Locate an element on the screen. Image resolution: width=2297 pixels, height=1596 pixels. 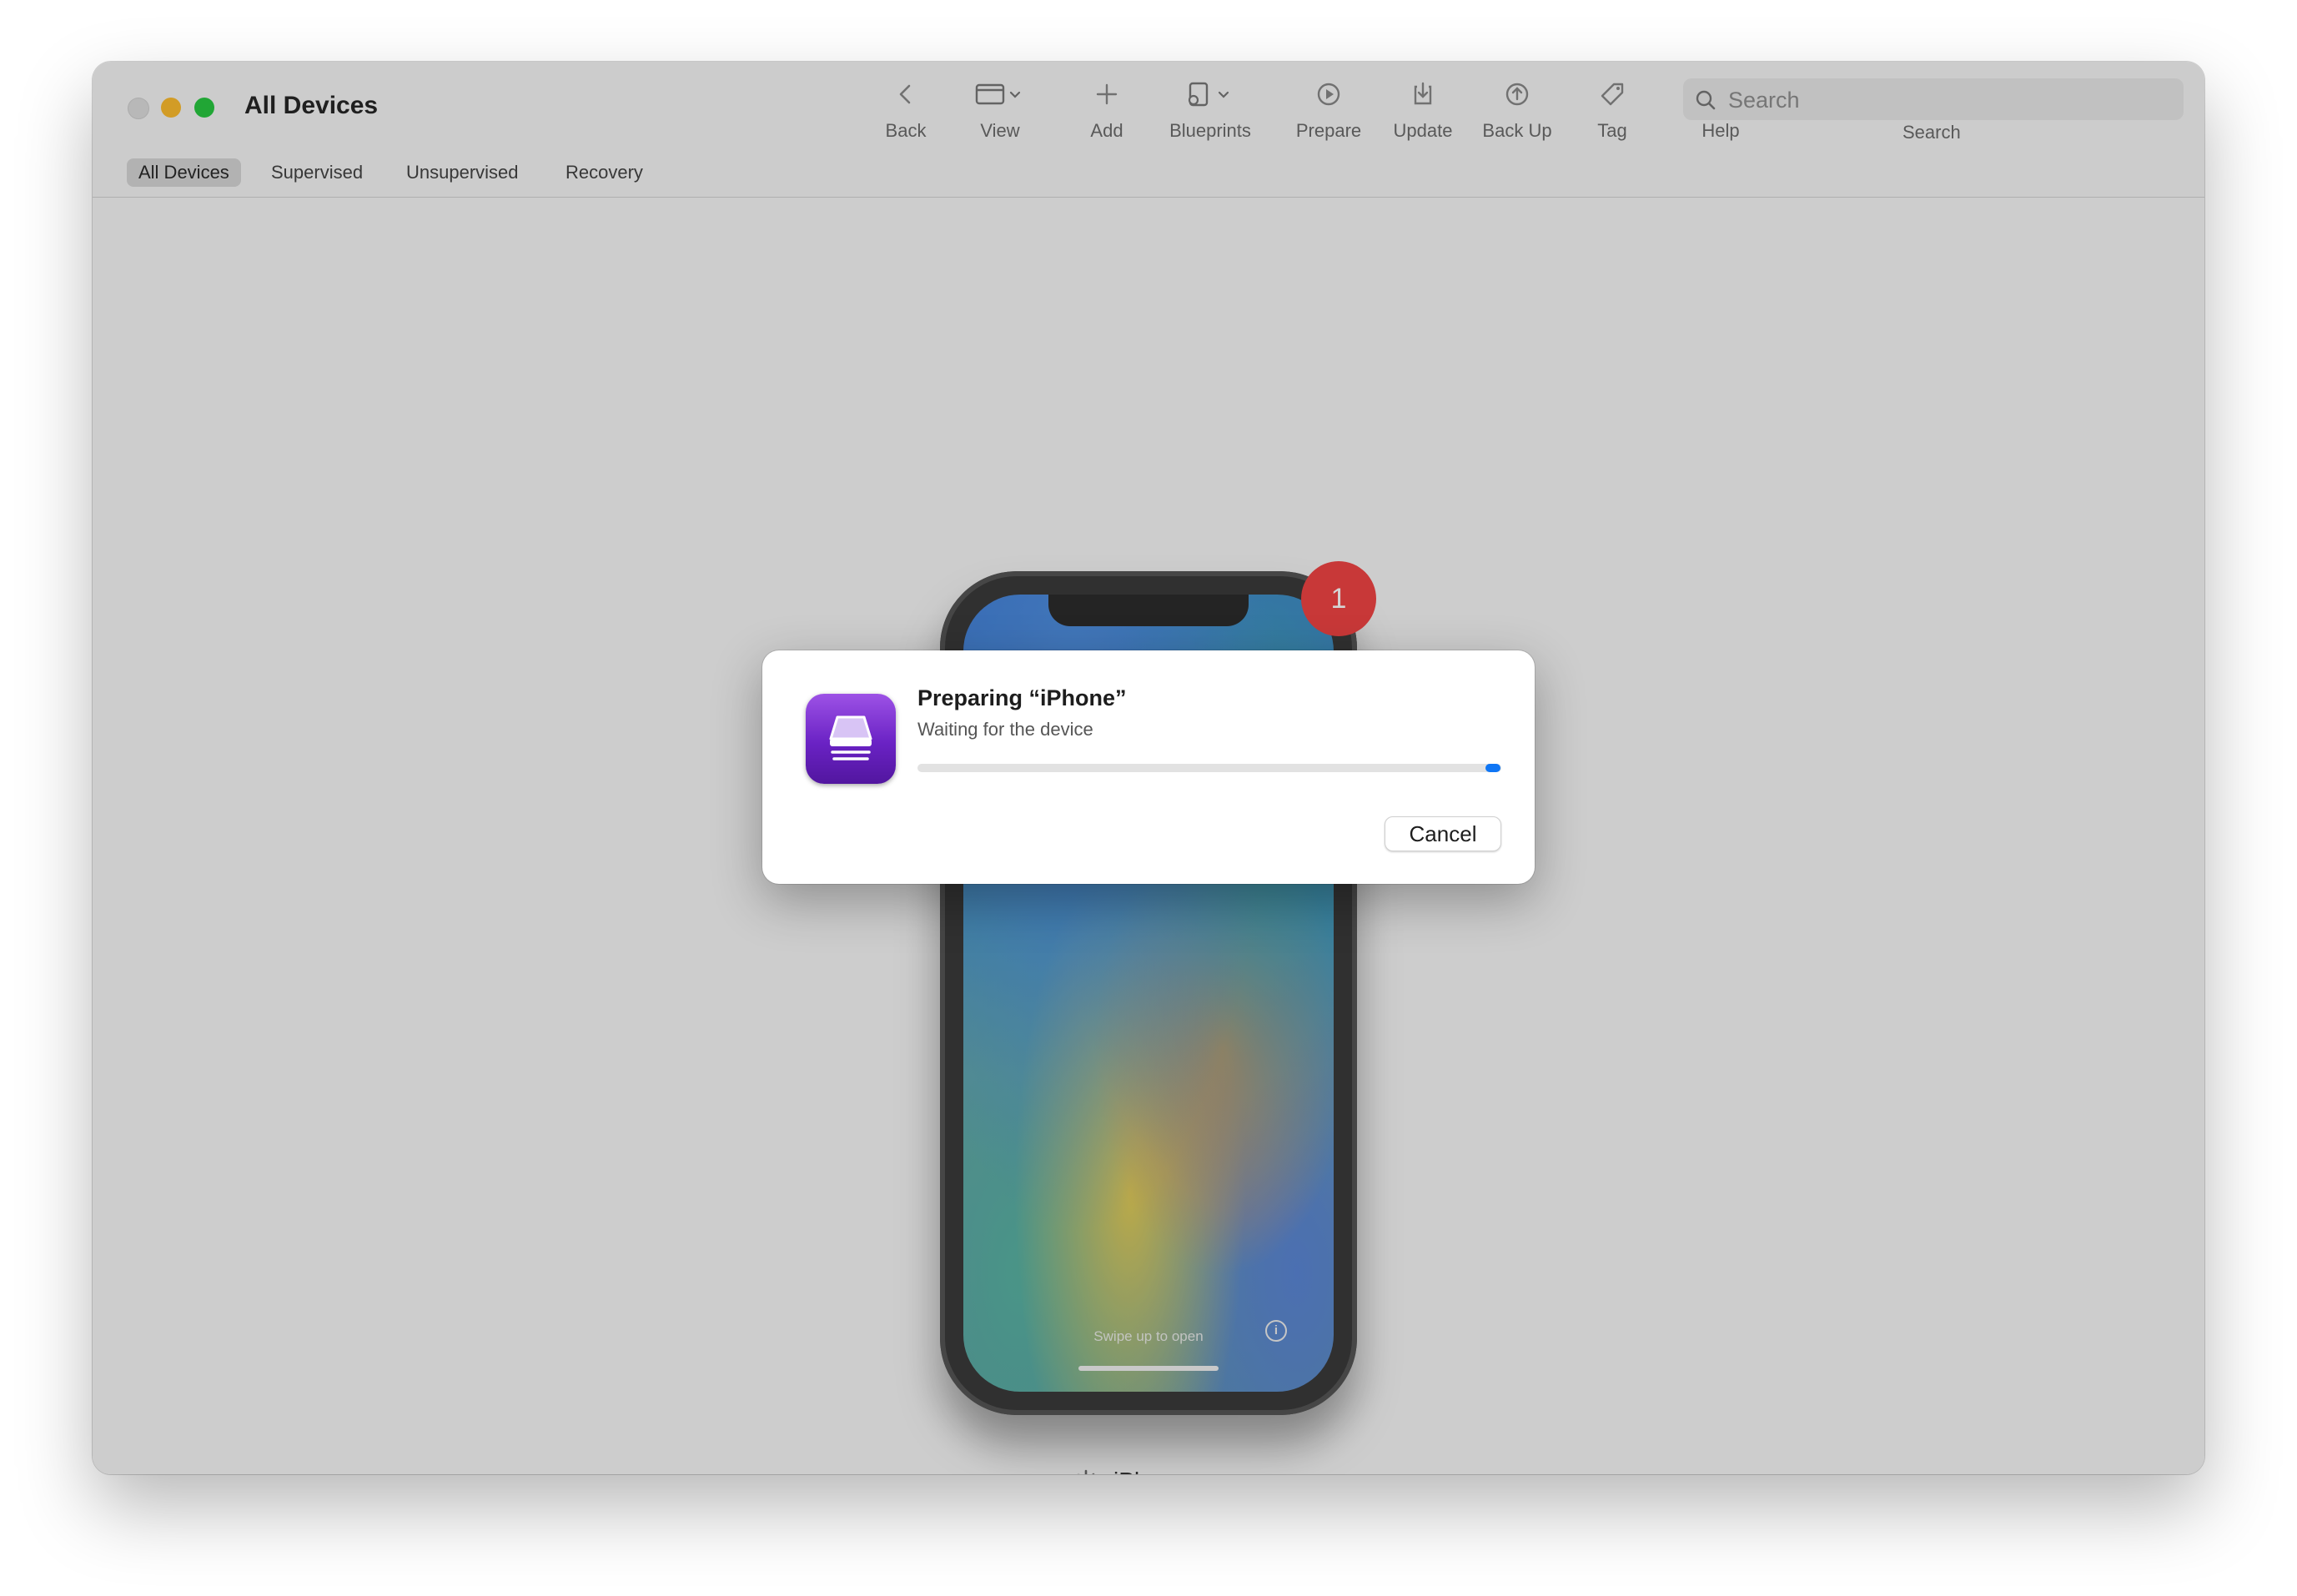
dialog-title: Preparing “iPhone” is located at coordinates (1022, 697).